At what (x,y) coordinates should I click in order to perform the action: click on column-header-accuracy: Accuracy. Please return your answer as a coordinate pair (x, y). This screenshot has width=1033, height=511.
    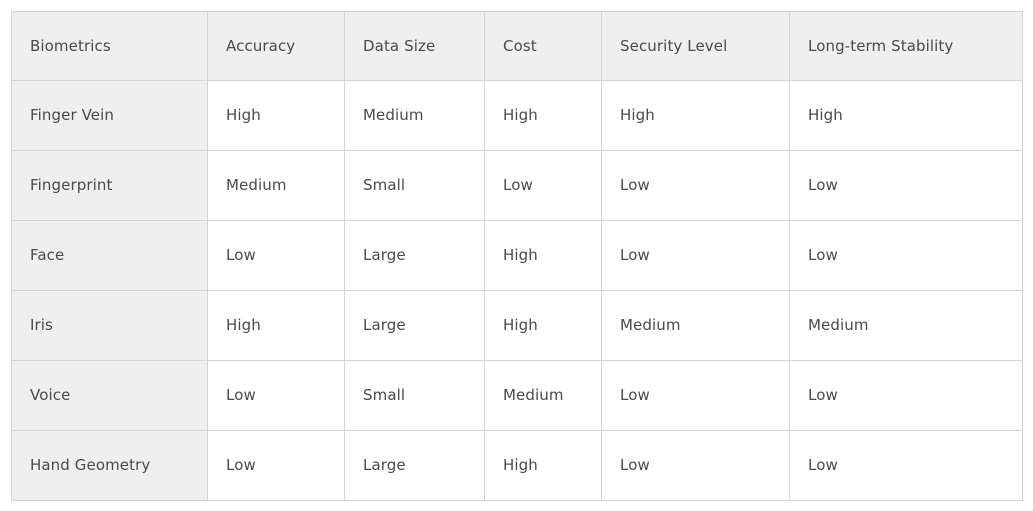
    Looking at the image, I should click on (276, 46).